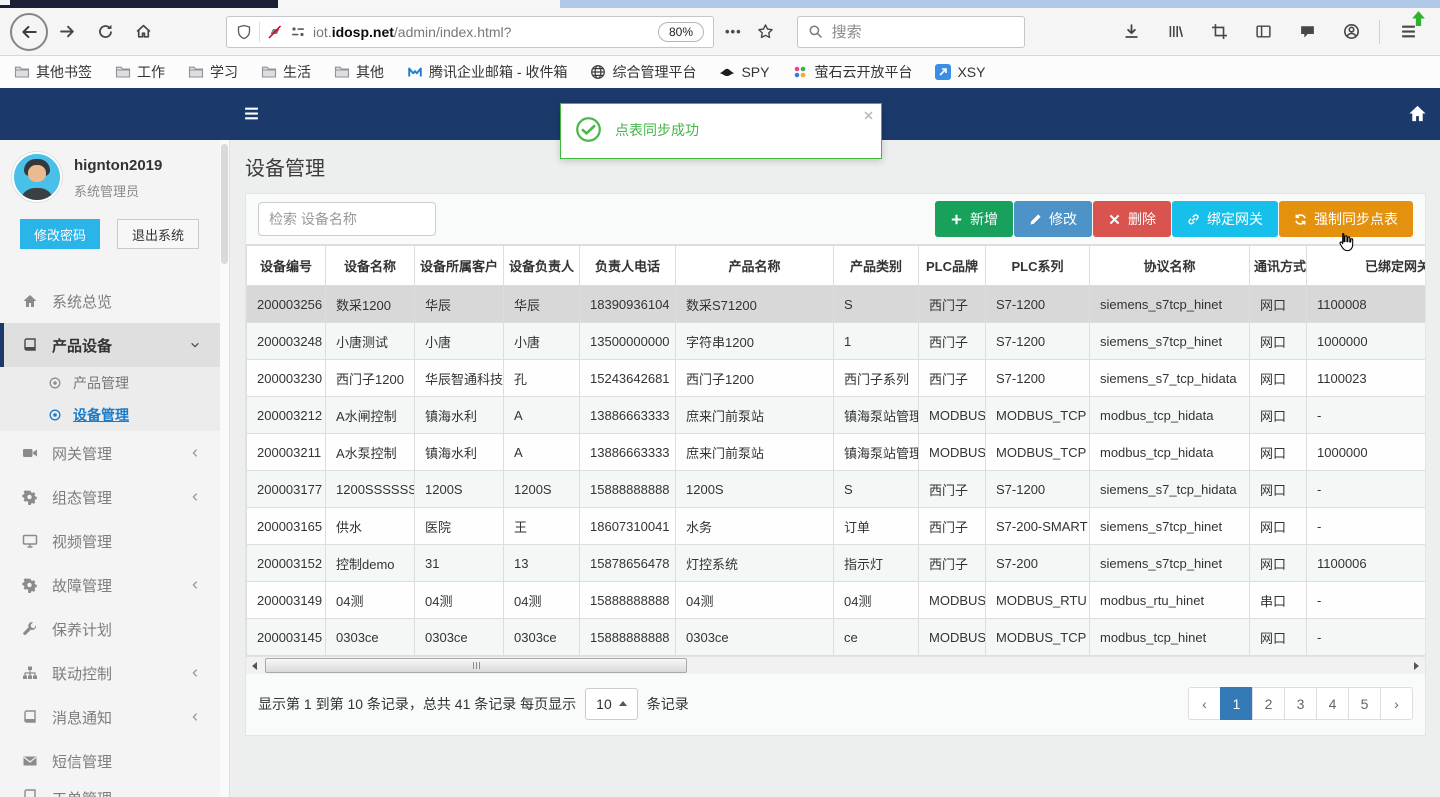 The width and height of the screenshot is (1440, 797). I want to click on table-cell: 西门子, so click(952, 341).